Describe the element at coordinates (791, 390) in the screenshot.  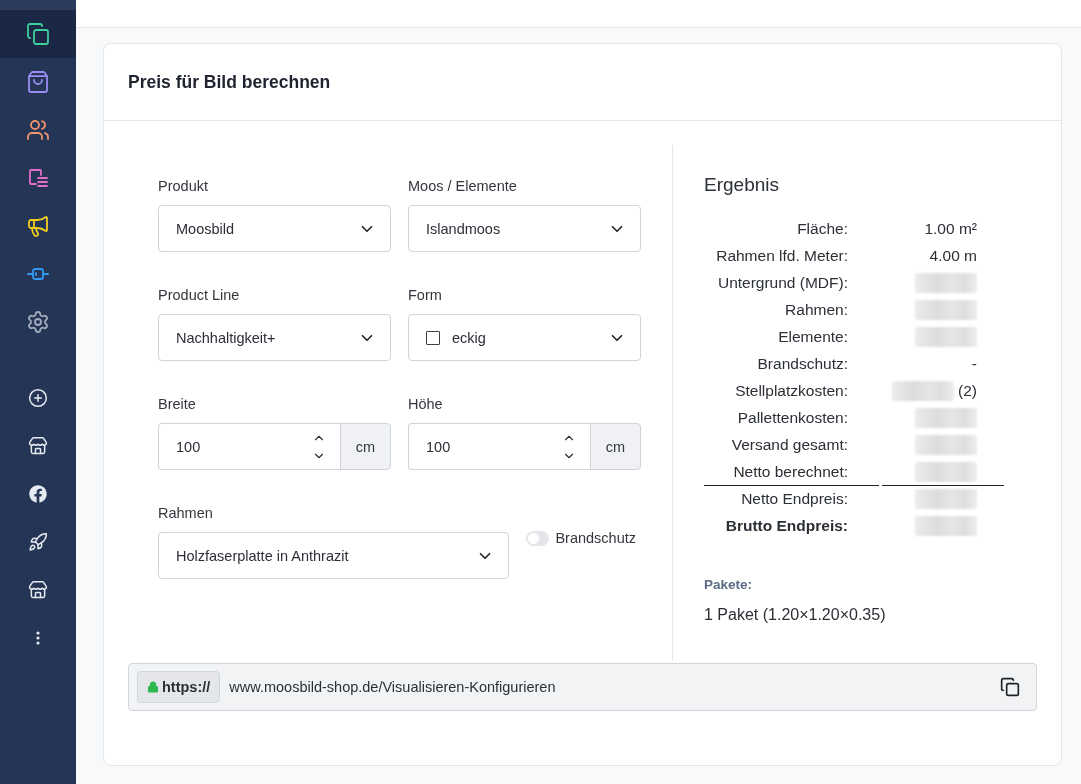
I see `result-label: Stellplatzkosten:` at that location.